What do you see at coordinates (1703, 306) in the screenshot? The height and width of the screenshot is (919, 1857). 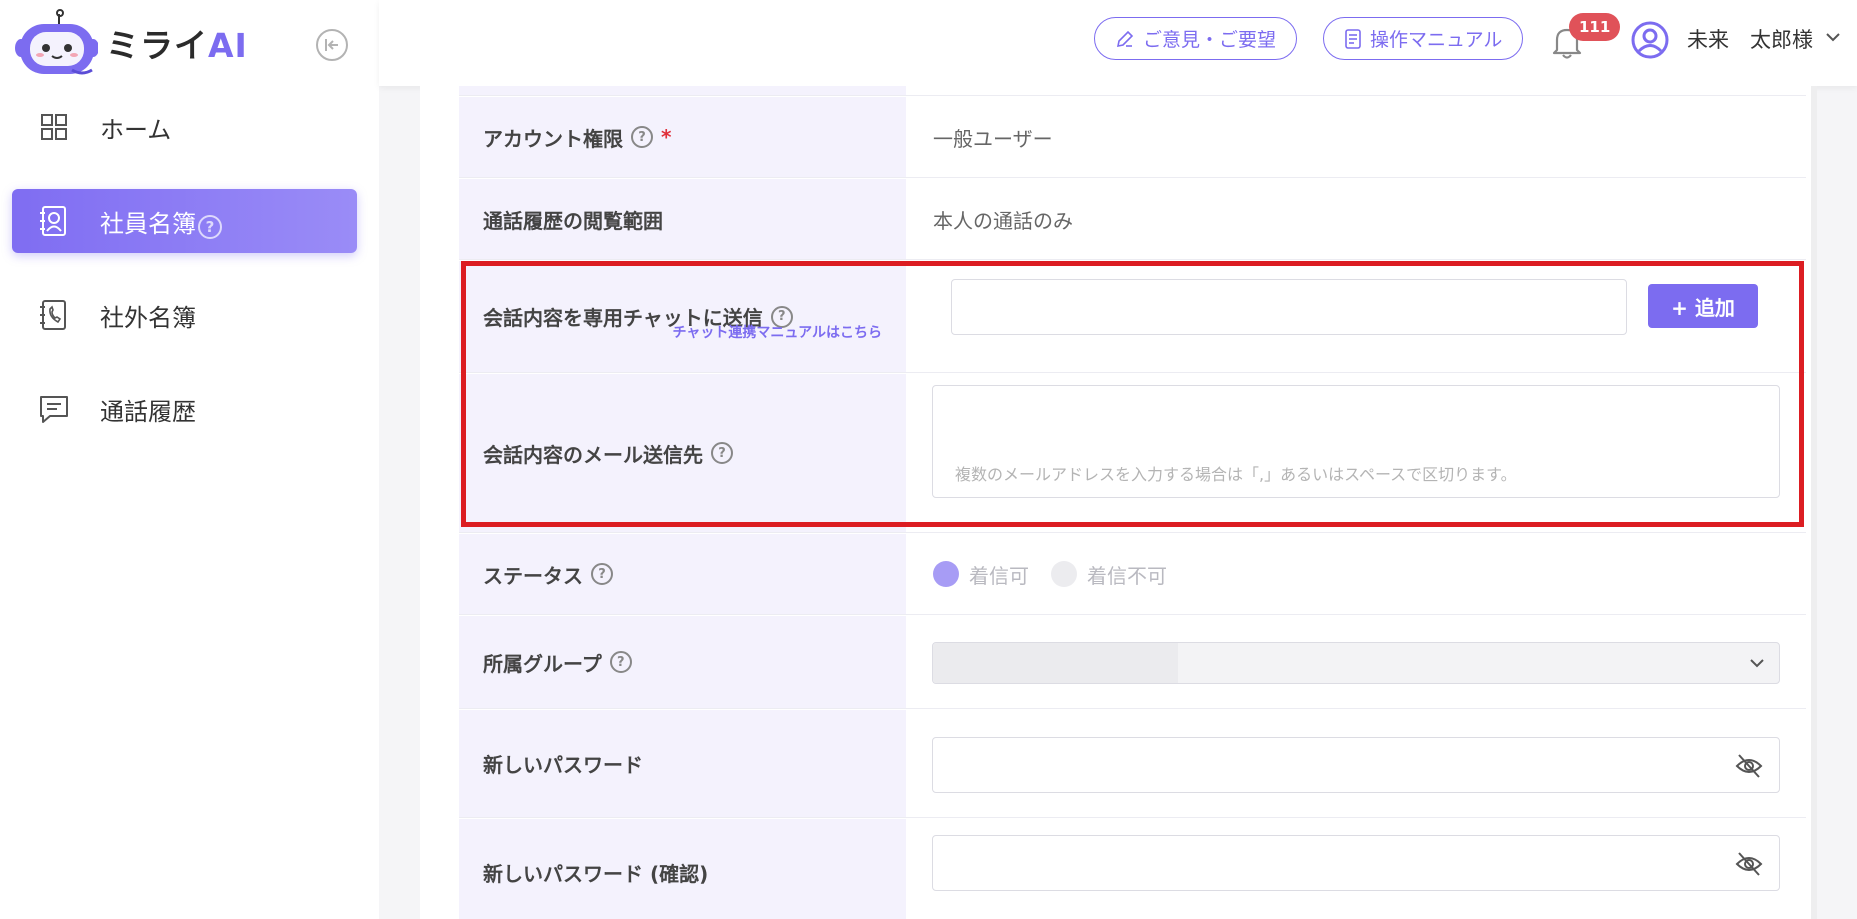 I see `add-chat-button: + 追加` at bounding box center [1703, 306].